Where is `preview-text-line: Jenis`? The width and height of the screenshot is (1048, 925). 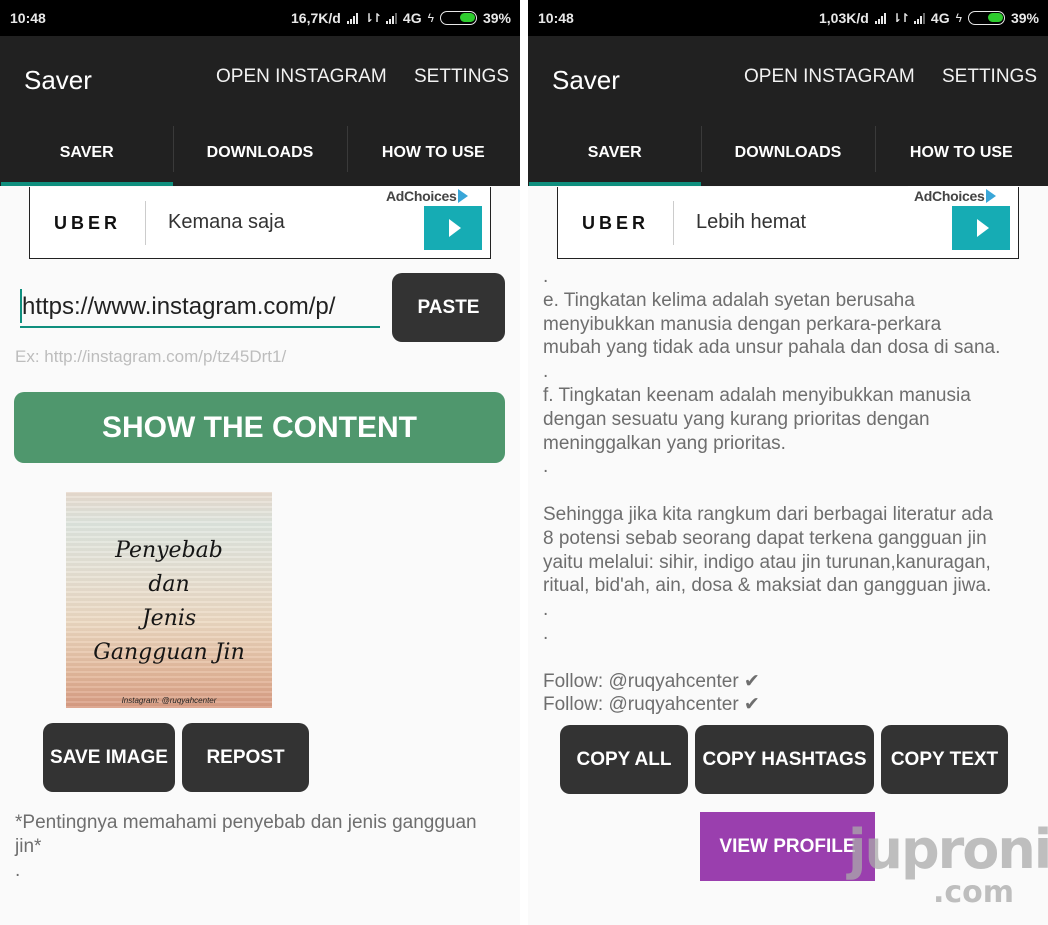 preview-text-line: Jenis is located at coordinates (169, 618).